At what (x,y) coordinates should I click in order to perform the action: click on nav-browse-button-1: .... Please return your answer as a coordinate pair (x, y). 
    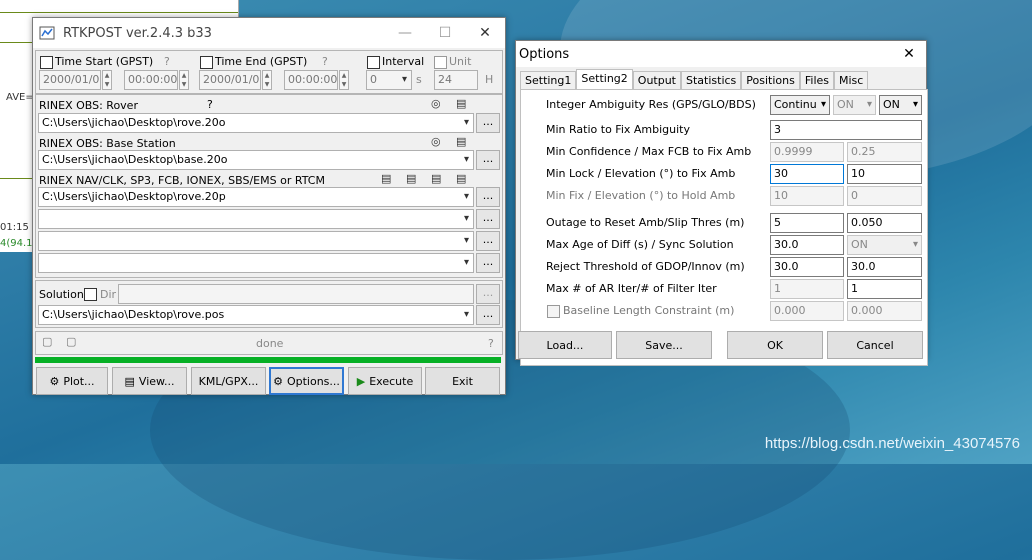
    Looking at the image, I should click on (488, 197).